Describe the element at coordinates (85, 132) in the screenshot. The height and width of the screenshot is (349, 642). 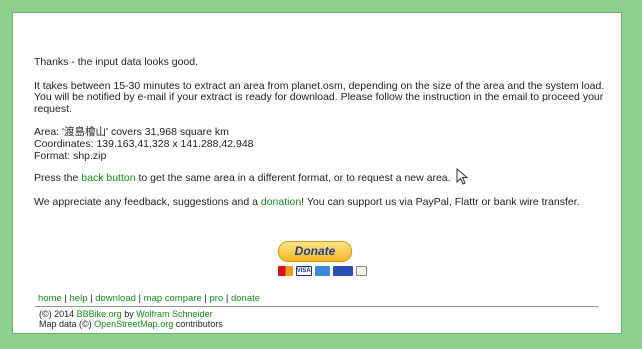
I see `area-name: 渡島檜山` at that location.